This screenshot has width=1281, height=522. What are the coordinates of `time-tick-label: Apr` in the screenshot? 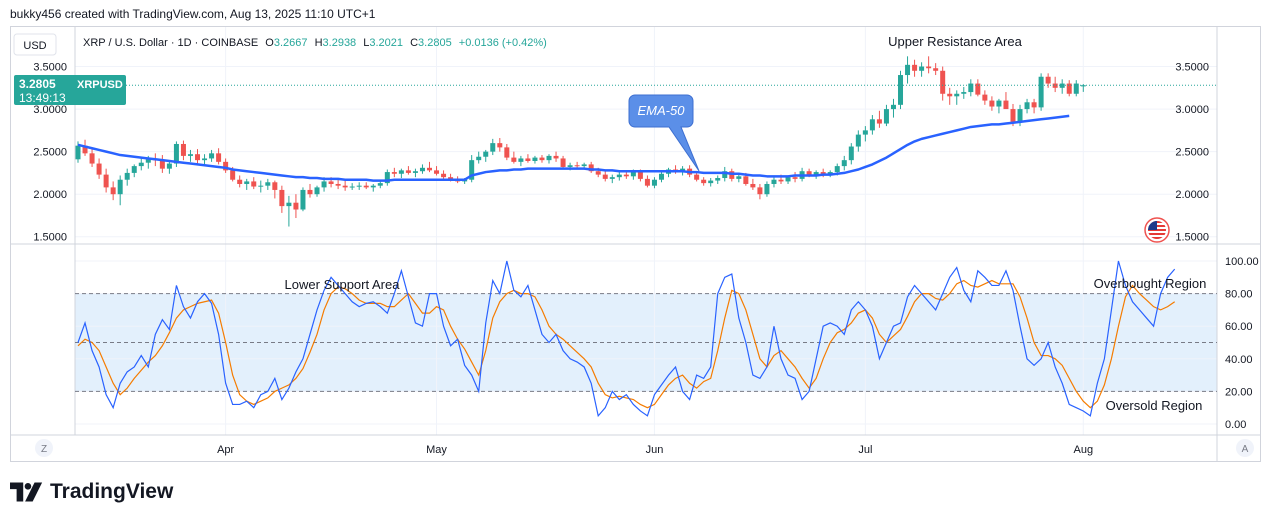 It's located at (225, 450).